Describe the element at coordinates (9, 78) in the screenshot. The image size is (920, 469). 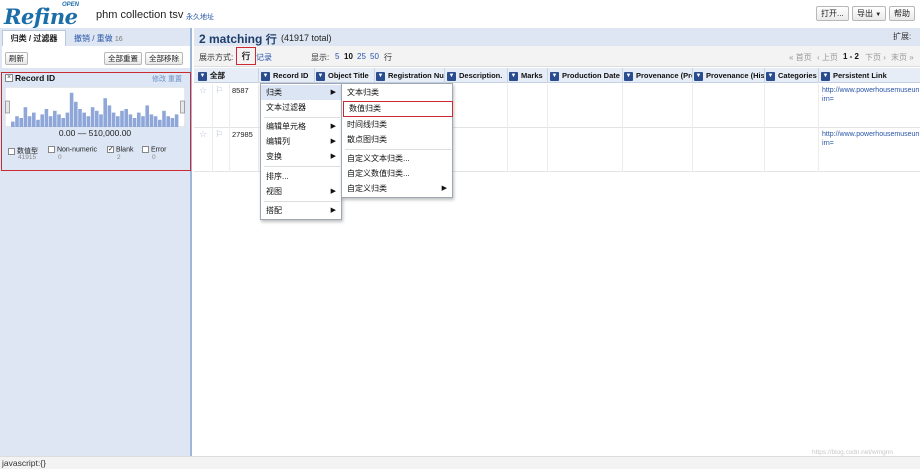
I see `close-icon: ×` at that location.